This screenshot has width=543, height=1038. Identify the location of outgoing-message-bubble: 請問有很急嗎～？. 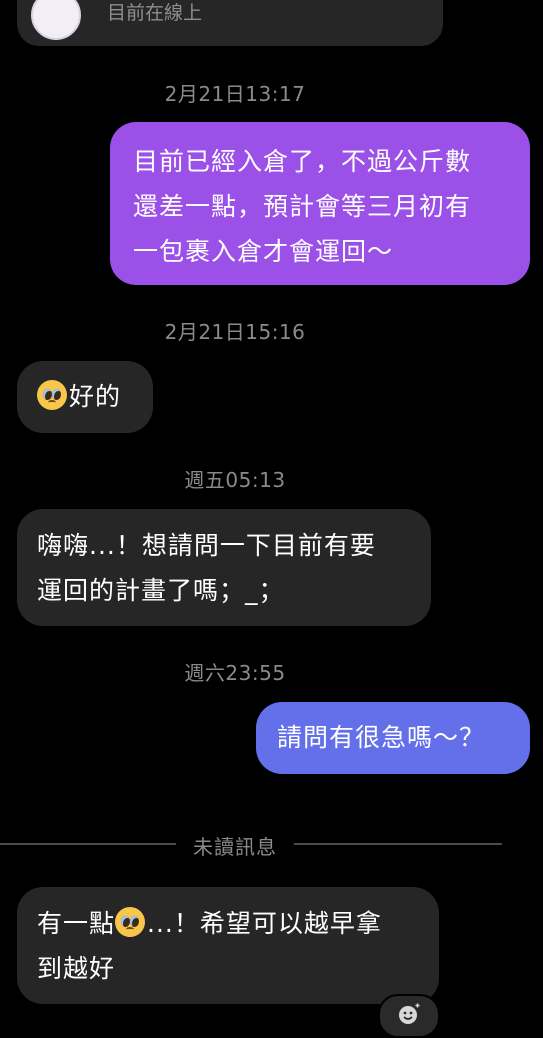
(393, 738).